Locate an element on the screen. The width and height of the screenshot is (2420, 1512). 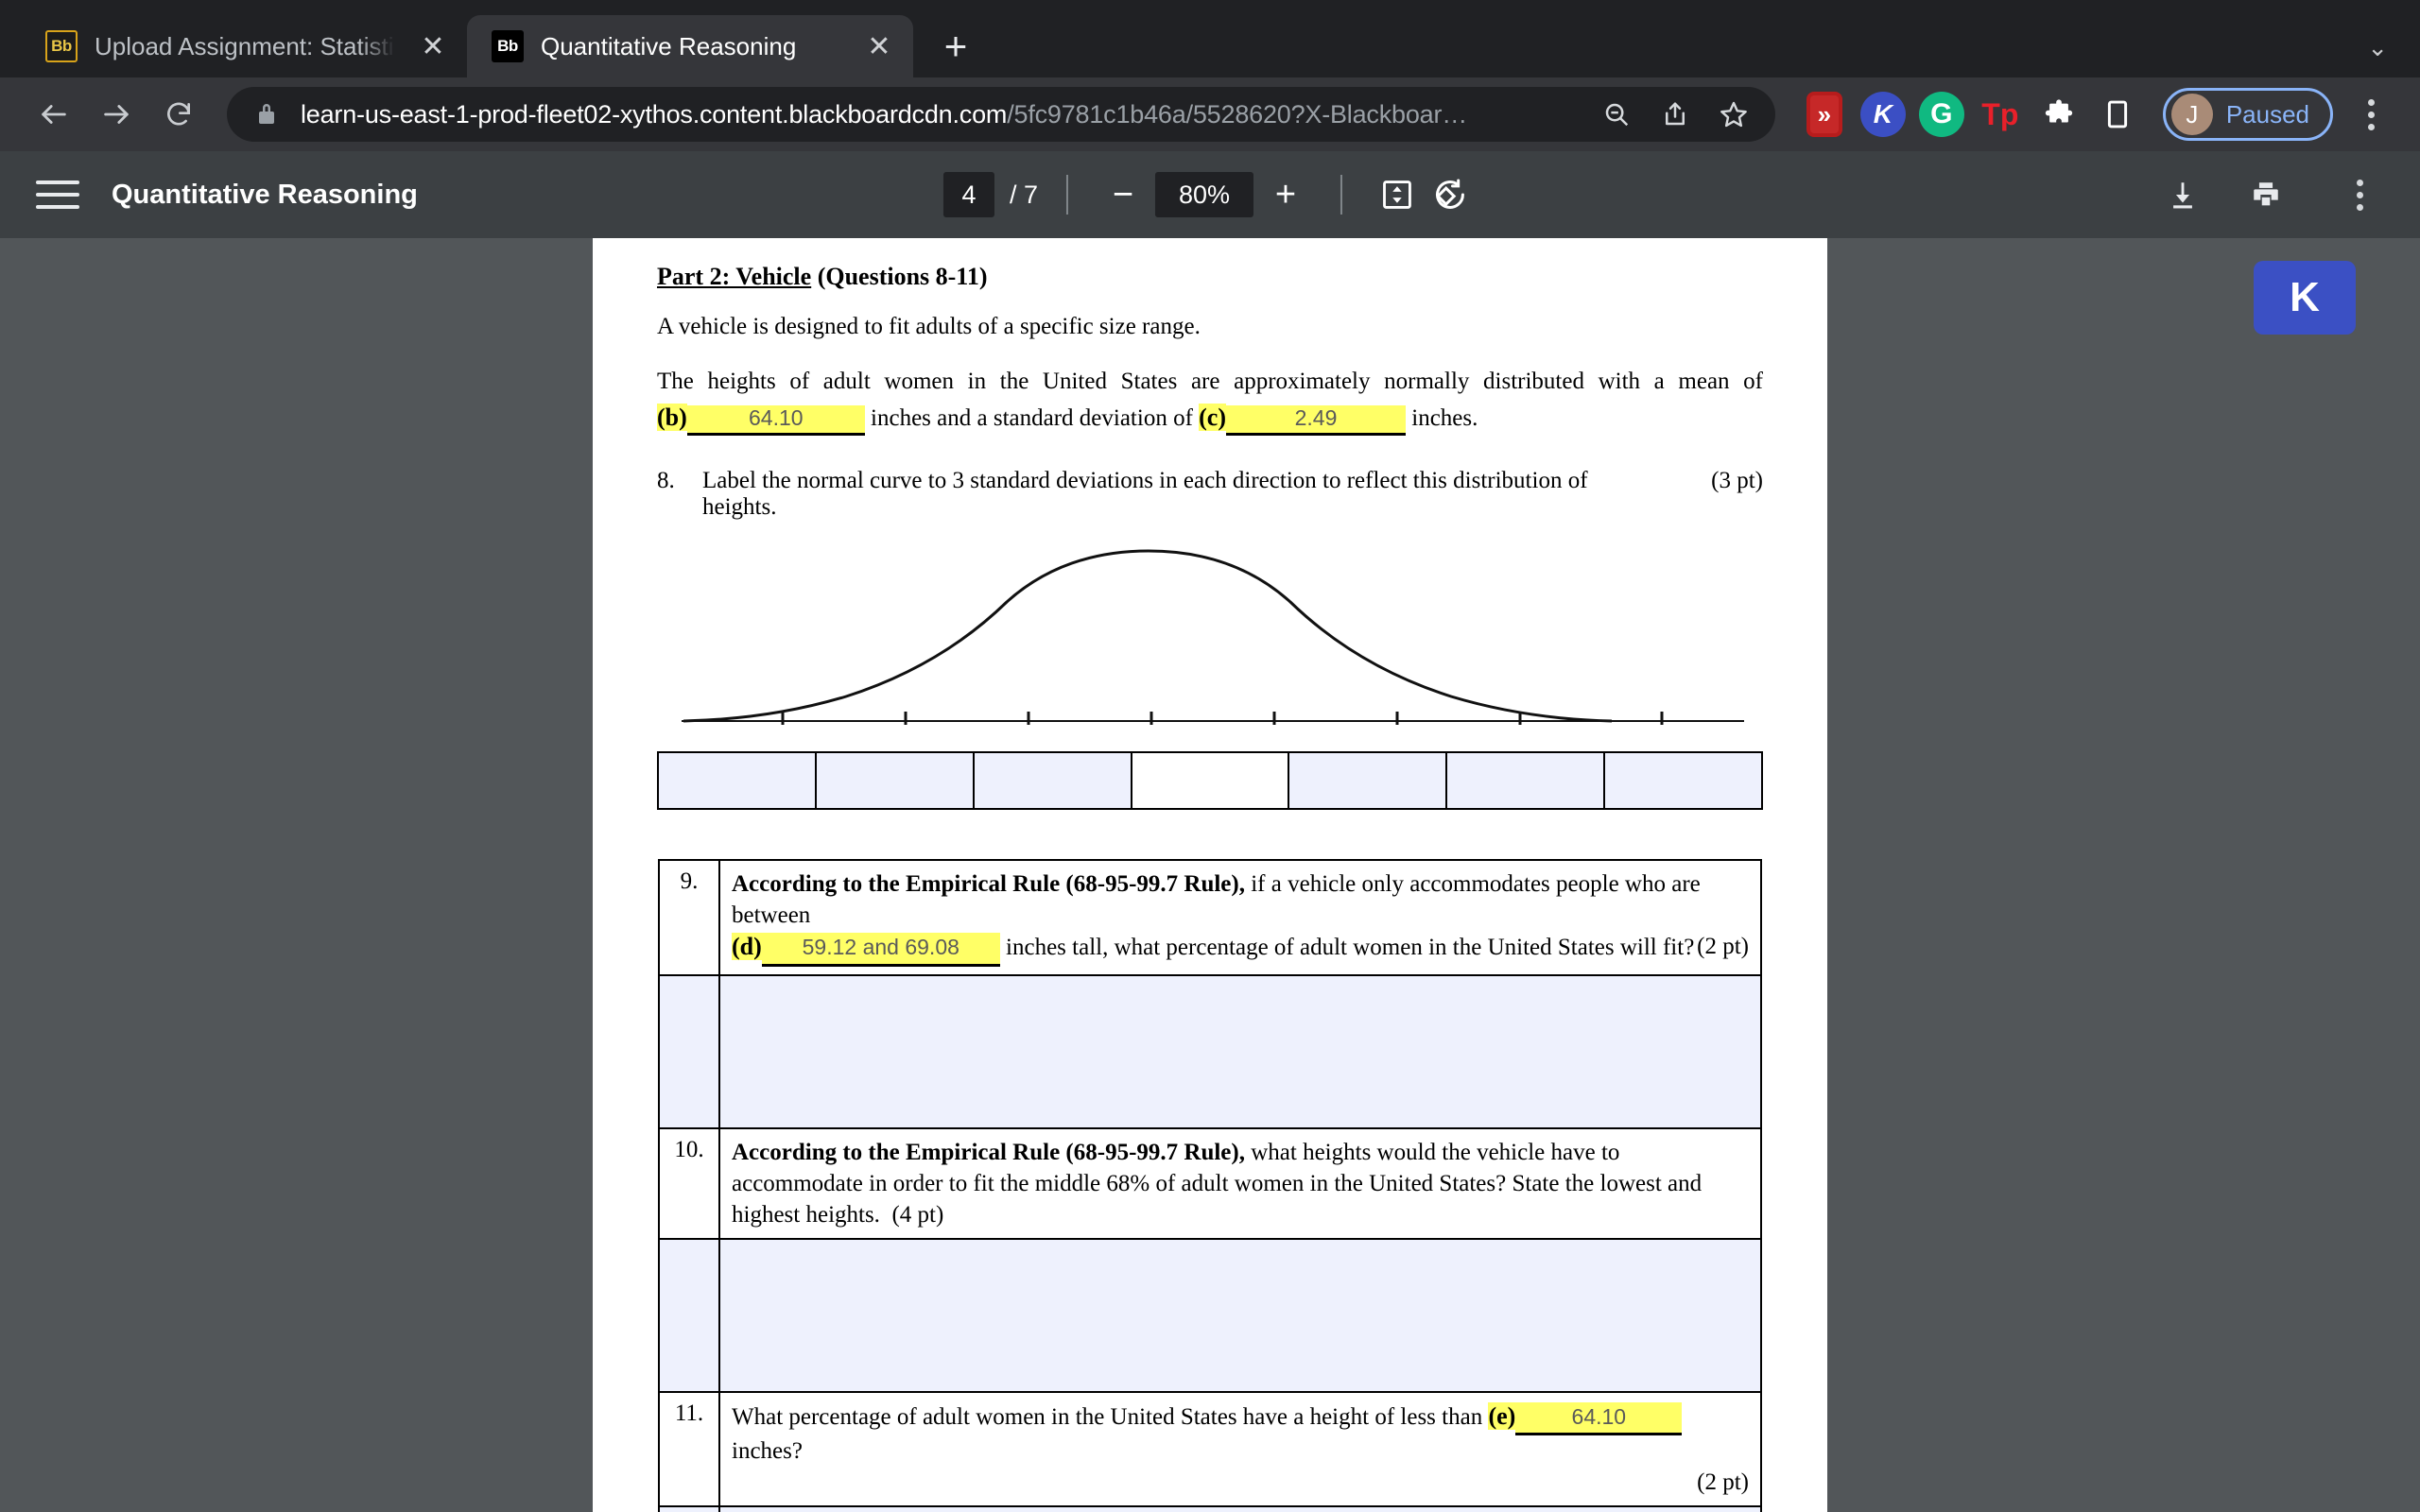
hamburger-menu-icon is located at coordinates (57, 194).